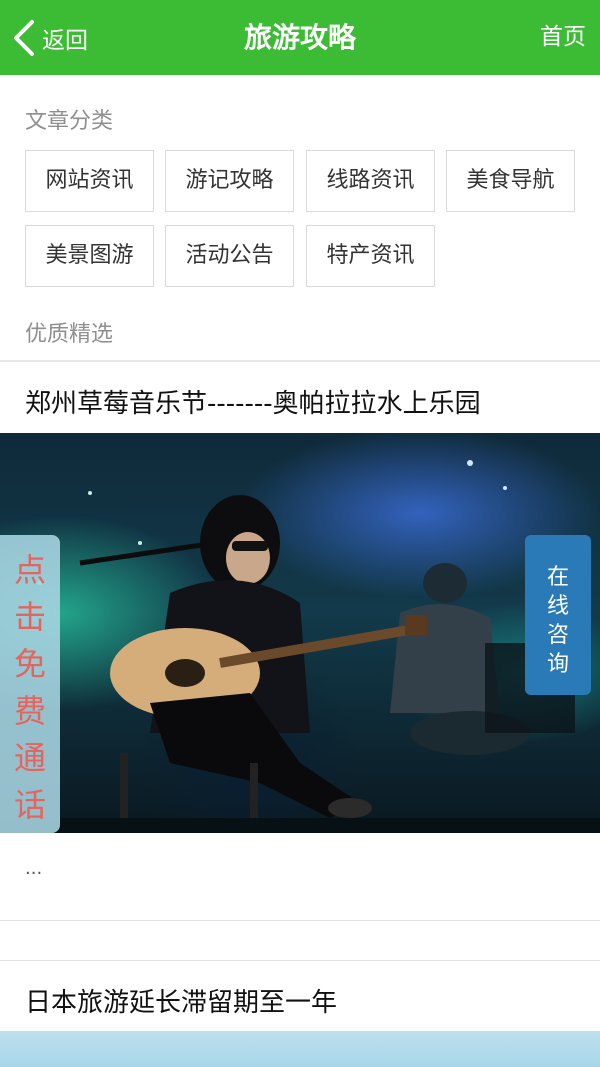  Describe the element at coordinates (557, 635) in the screenshot. I see `online-consult-char: 咨` at that location.